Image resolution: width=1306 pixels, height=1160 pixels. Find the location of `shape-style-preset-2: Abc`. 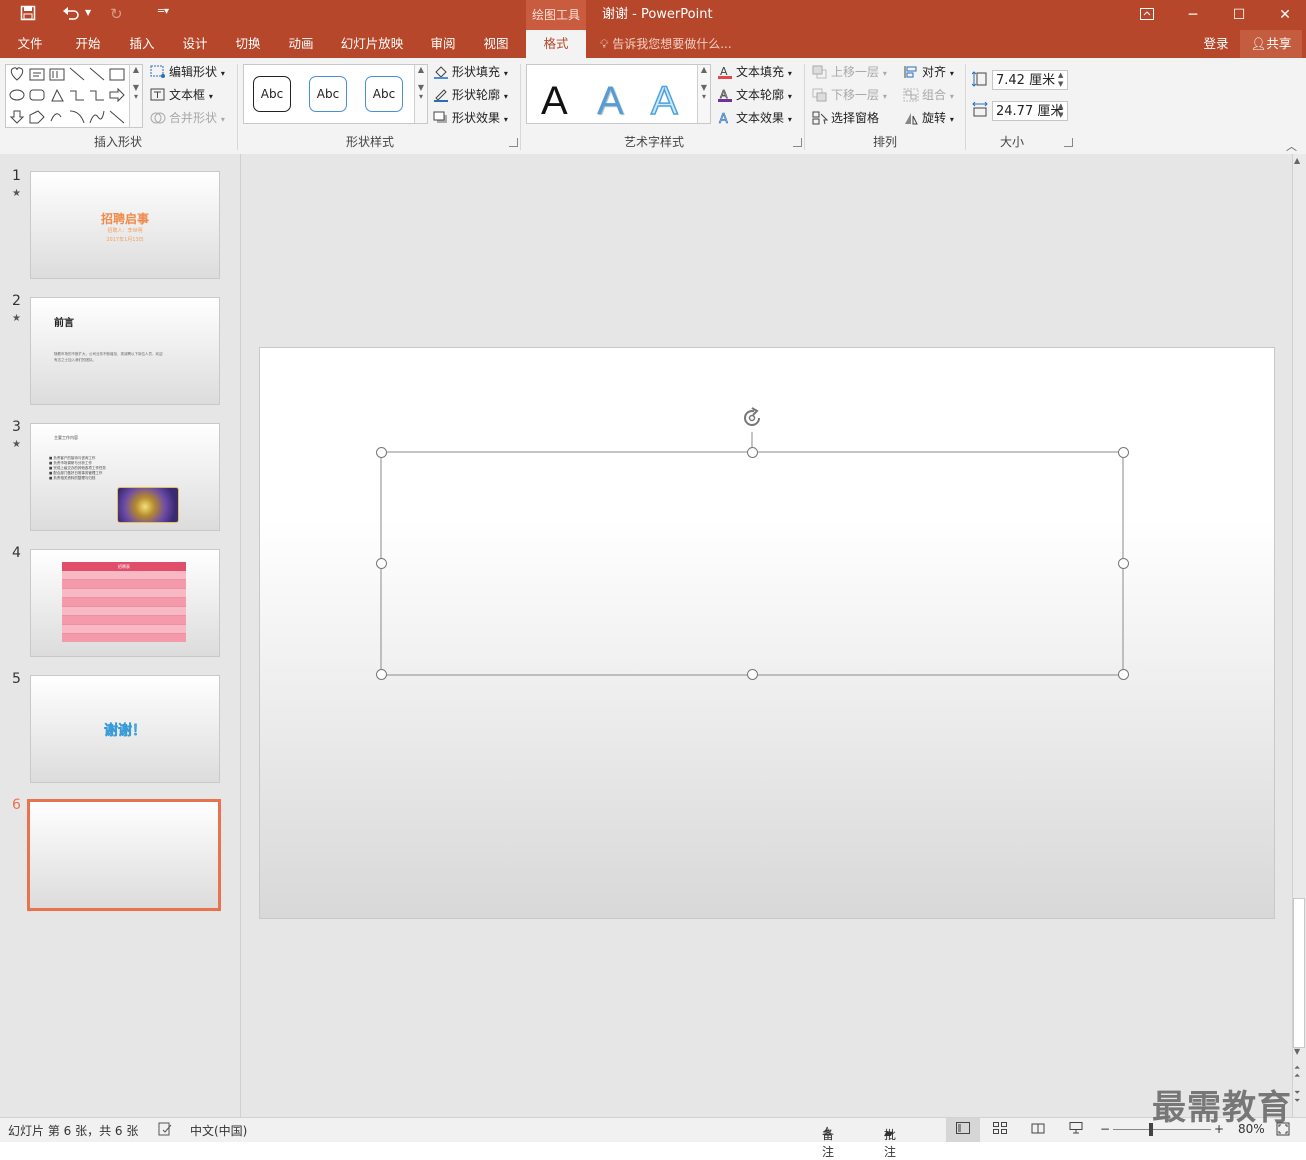

shape-style-preset-2: Abc is located at coordinates (328, 94).